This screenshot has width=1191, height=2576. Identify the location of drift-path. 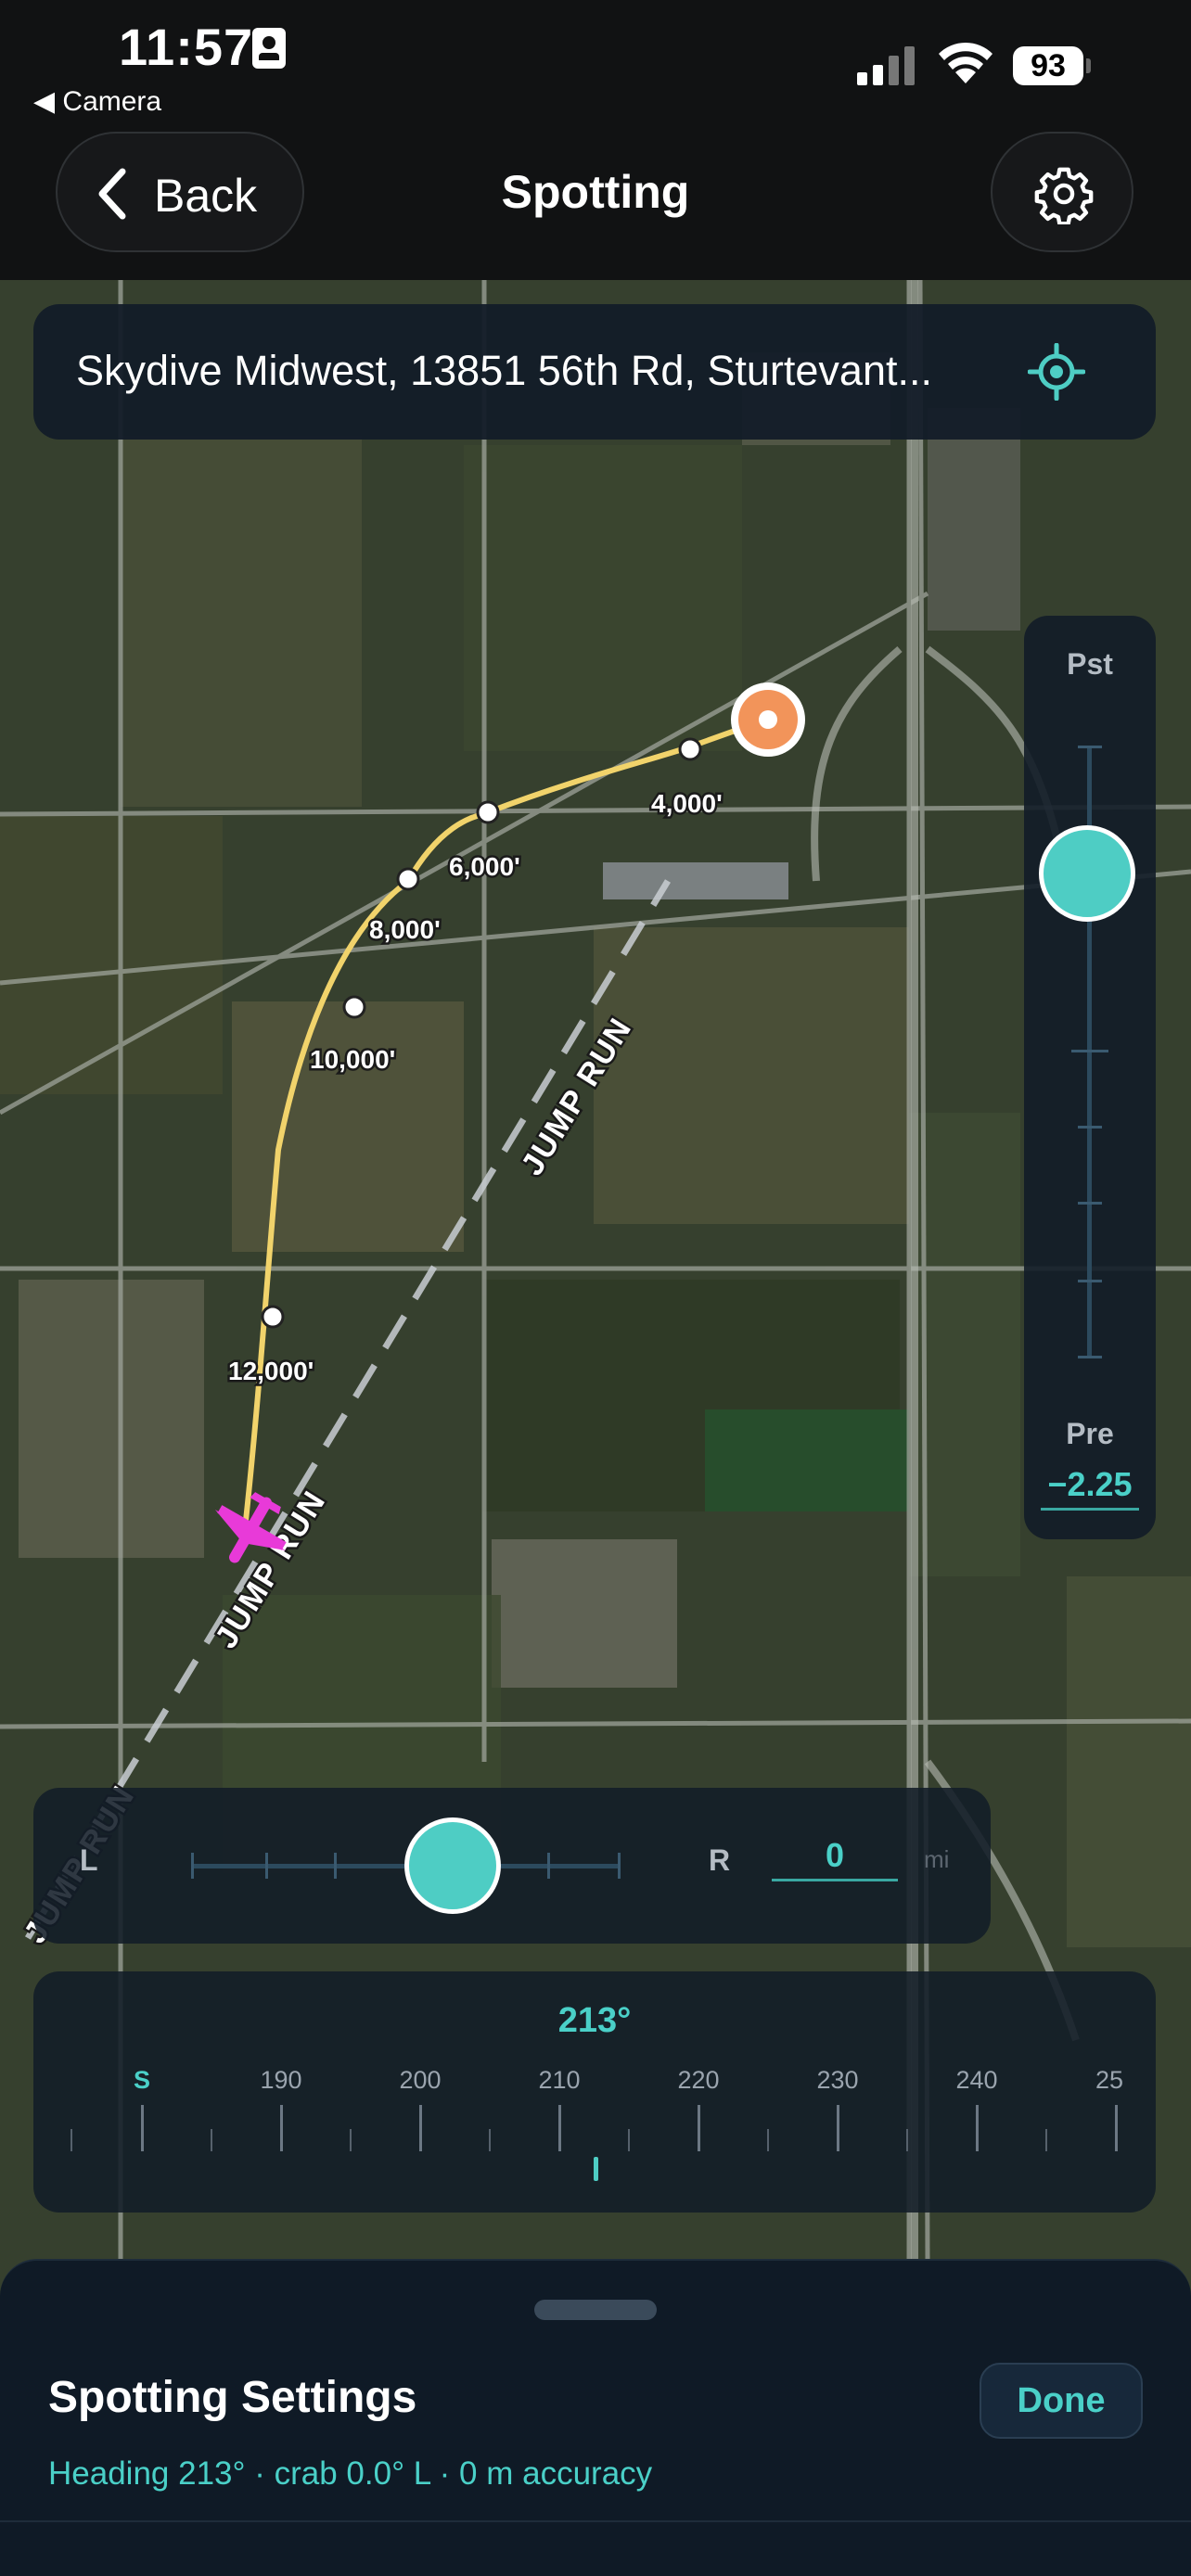
(505, 1119).